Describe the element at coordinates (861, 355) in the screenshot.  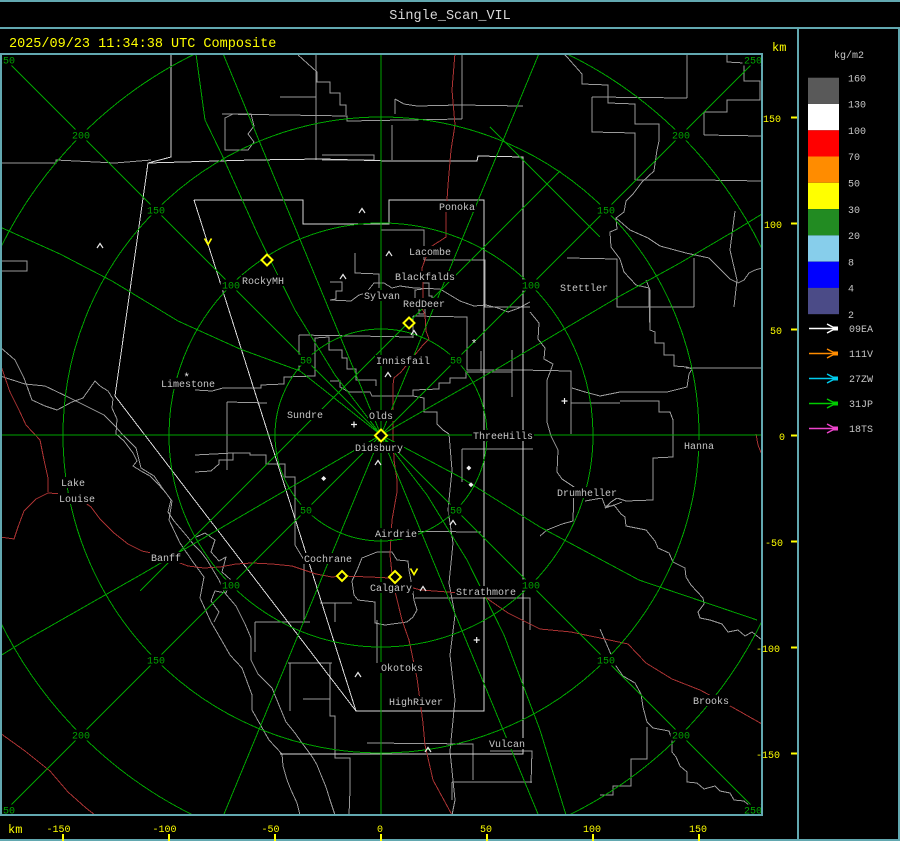
I see `svg-text: 111V` at that location.